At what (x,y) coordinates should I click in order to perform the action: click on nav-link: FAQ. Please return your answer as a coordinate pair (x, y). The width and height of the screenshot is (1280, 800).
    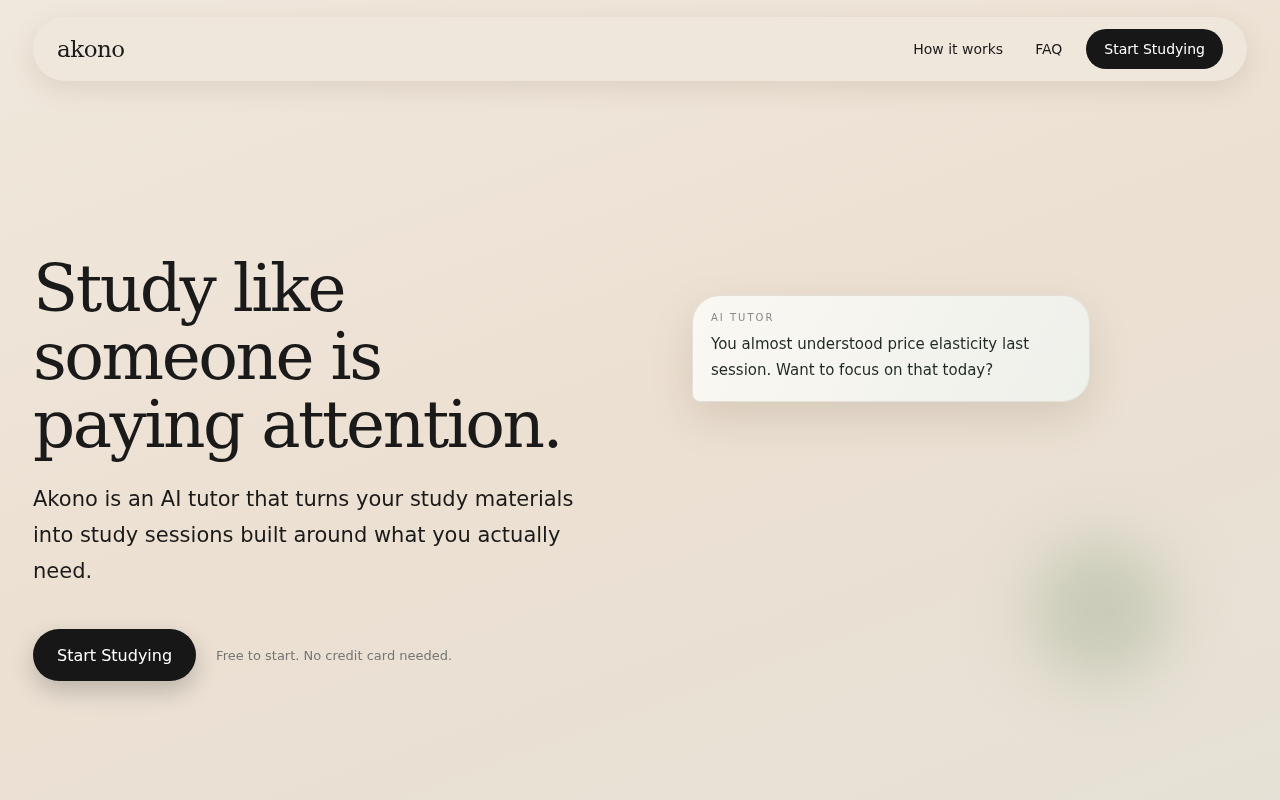
    Looking at the image, I should click on (1049, 49).